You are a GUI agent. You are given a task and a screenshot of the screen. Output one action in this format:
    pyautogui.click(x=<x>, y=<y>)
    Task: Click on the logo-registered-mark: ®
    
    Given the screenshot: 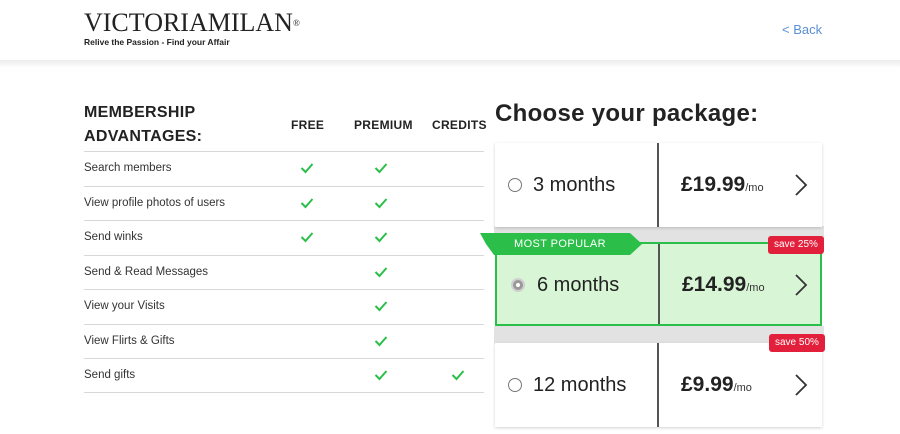 What is the action you would take?
    pyautogui.click(x=296, y=23)
    